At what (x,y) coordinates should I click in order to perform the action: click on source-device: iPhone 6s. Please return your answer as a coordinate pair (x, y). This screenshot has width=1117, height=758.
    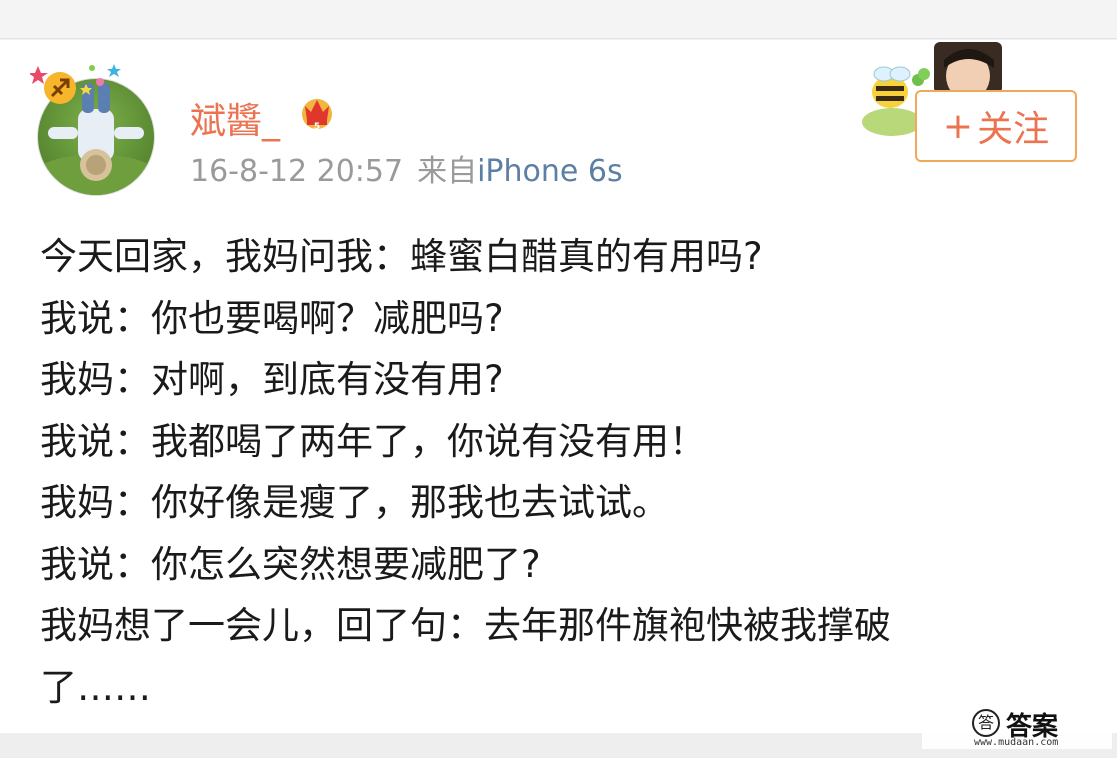
    Looking at the image, I should click on (550, 171).